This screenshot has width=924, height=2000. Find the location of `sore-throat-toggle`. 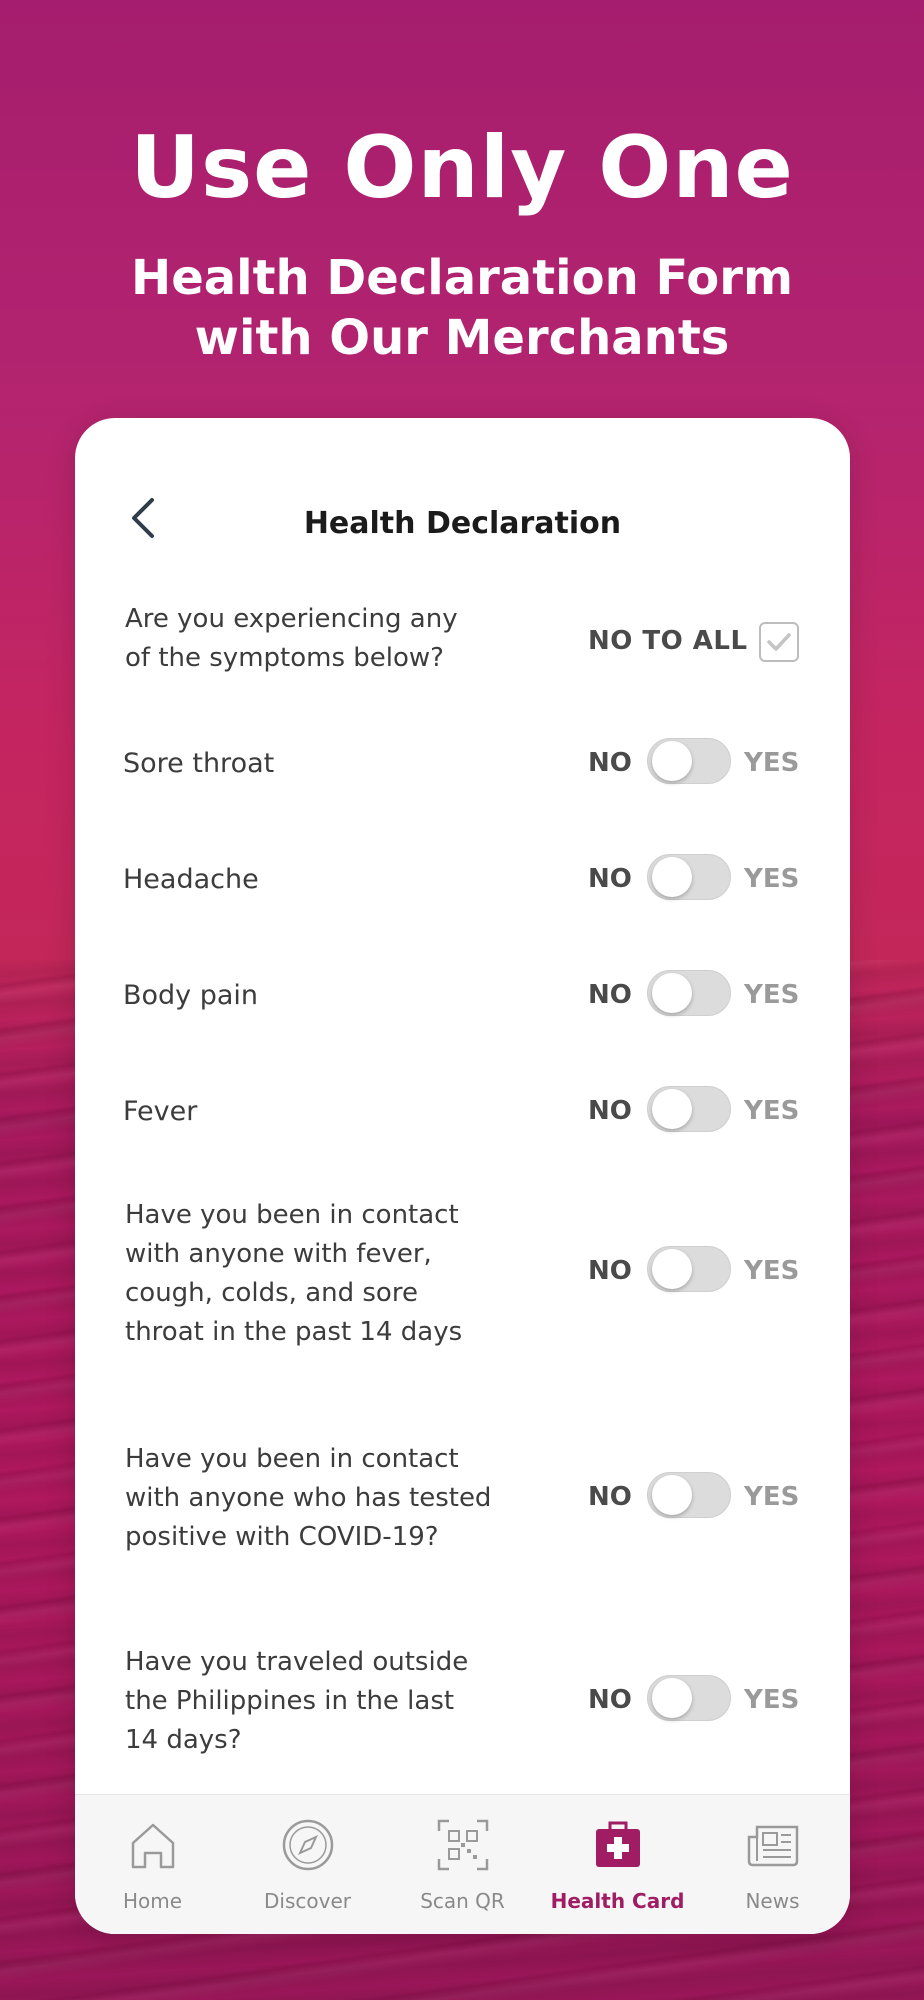

sore-throat-toggle is located at coordinates (689, 761).